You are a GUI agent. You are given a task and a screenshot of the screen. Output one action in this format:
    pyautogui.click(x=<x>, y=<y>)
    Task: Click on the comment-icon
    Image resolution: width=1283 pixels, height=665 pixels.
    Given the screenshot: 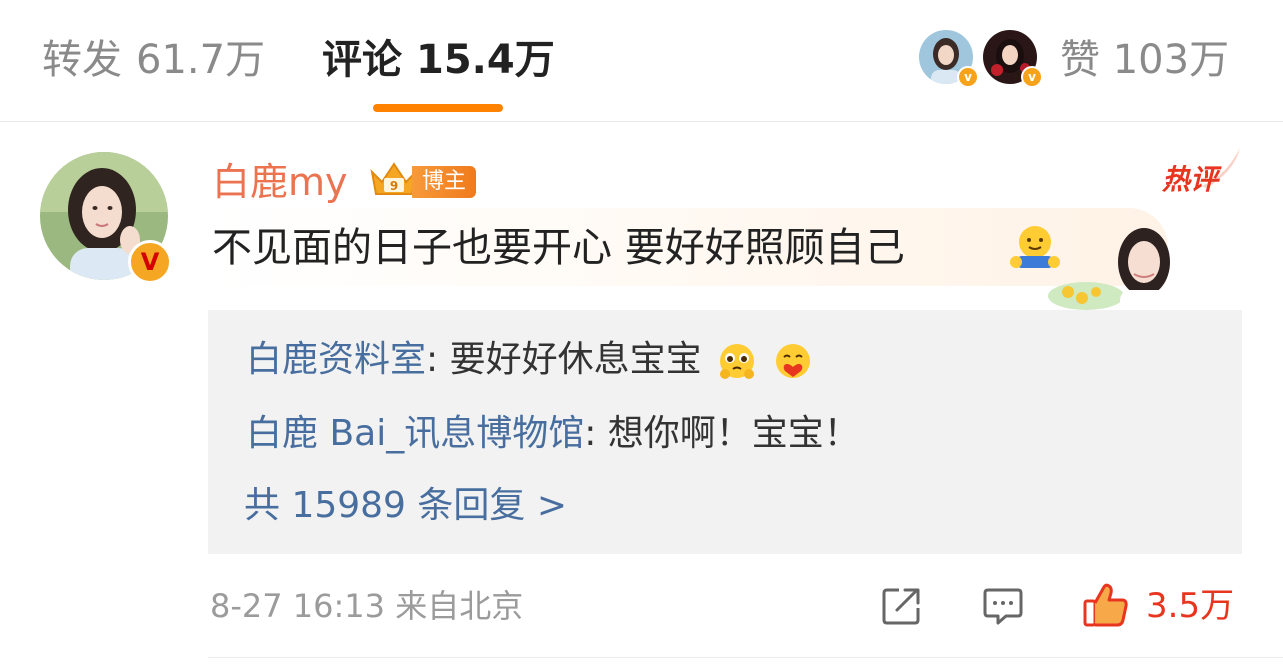 What is the action you would take?
    pyautogui.click(x=1003, y=606)
    